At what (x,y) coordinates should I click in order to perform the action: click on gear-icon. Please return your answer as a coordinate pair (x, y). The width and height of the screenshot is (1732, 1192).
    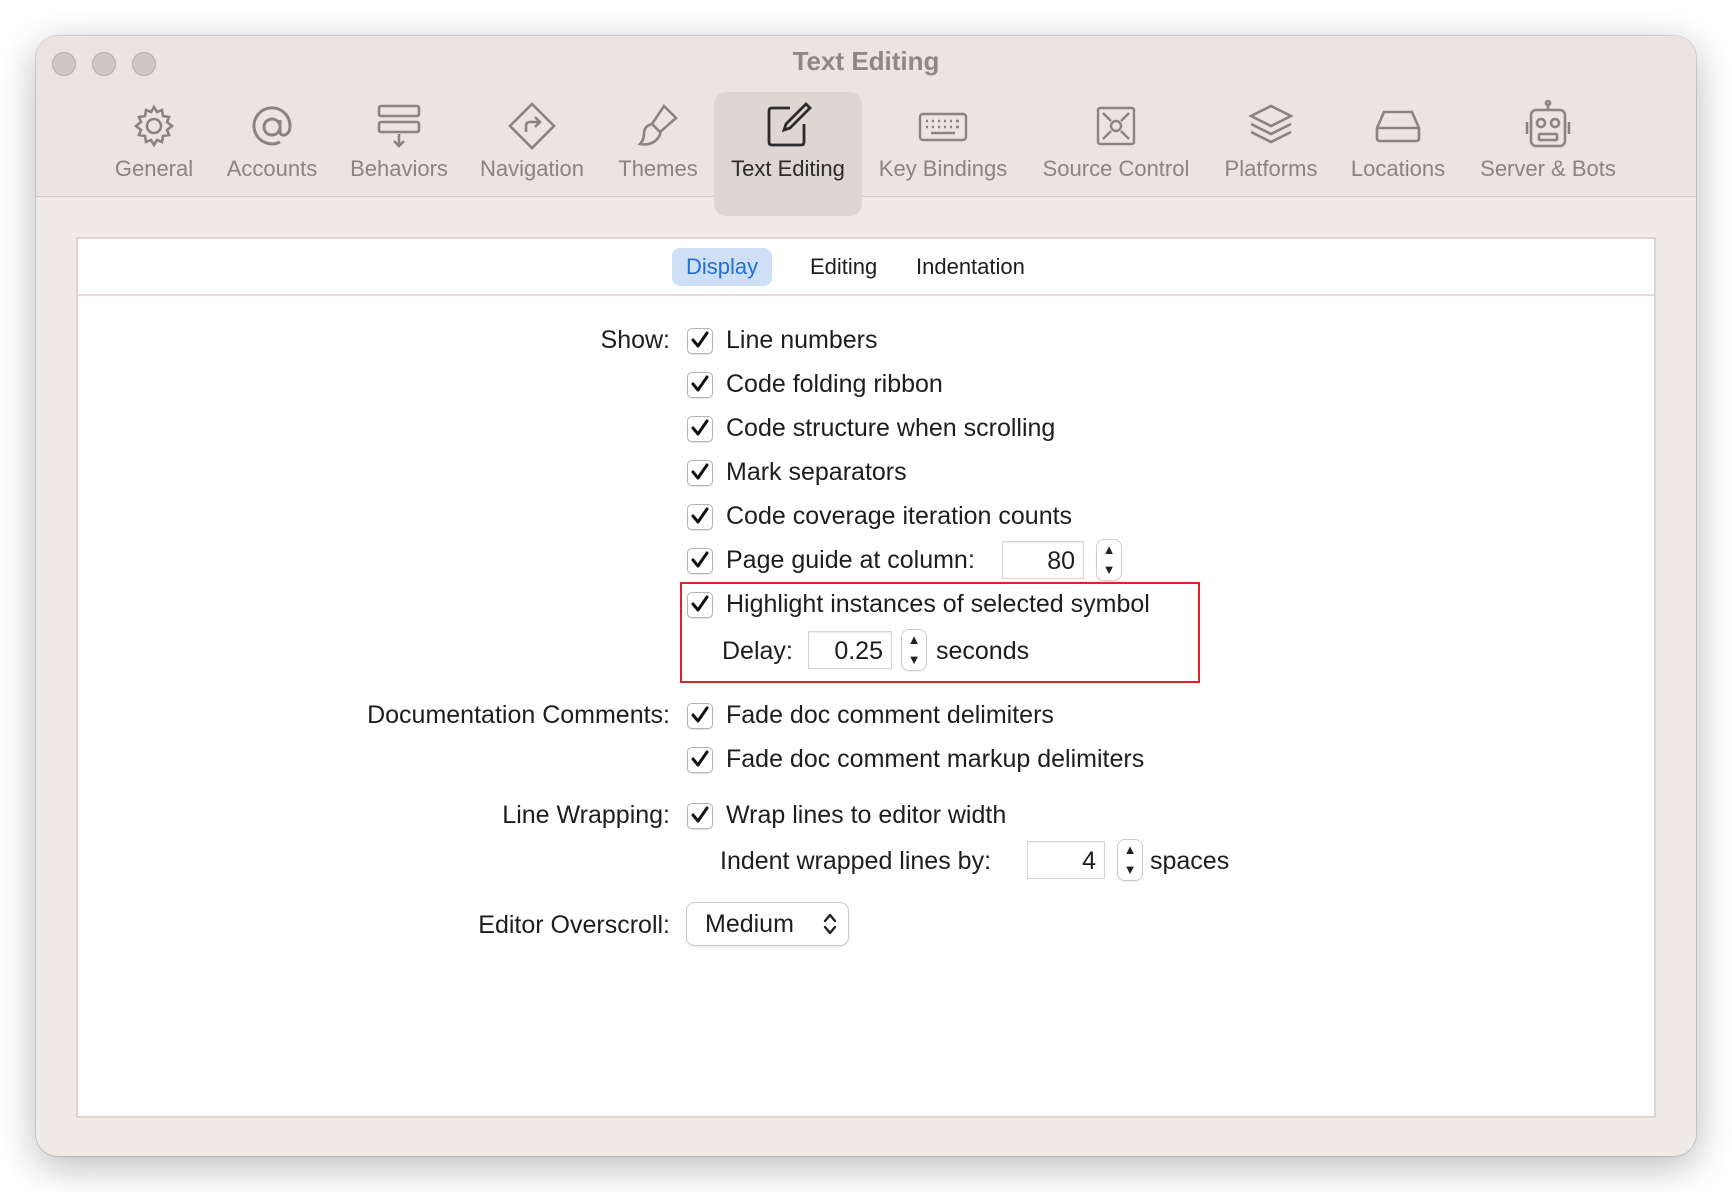
    Looking at the image, I should click on (154, 126).